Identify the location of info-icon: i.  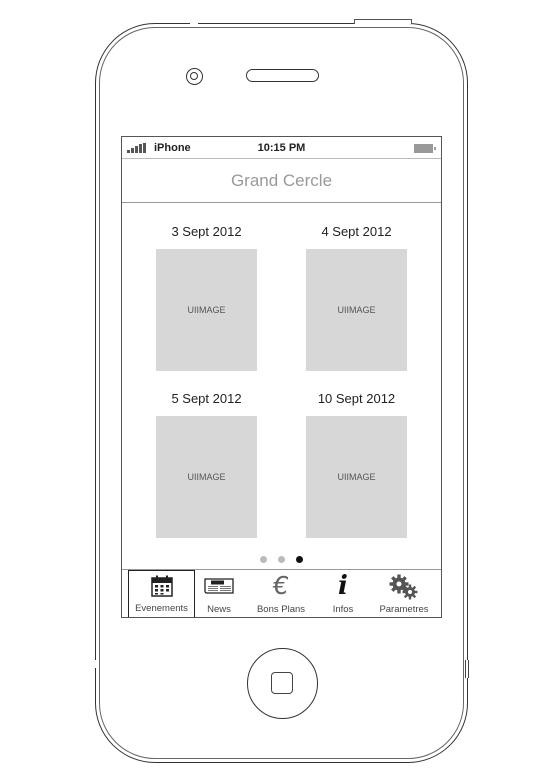
(343, 586).